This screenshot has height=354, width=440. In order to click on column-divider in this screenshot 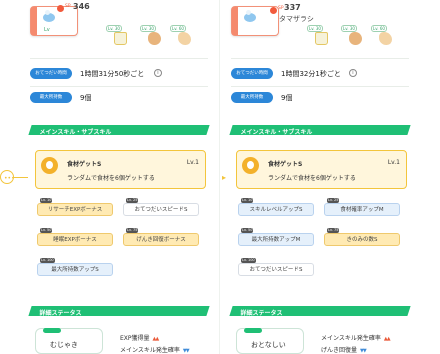, I will do `click(219, 177)`.